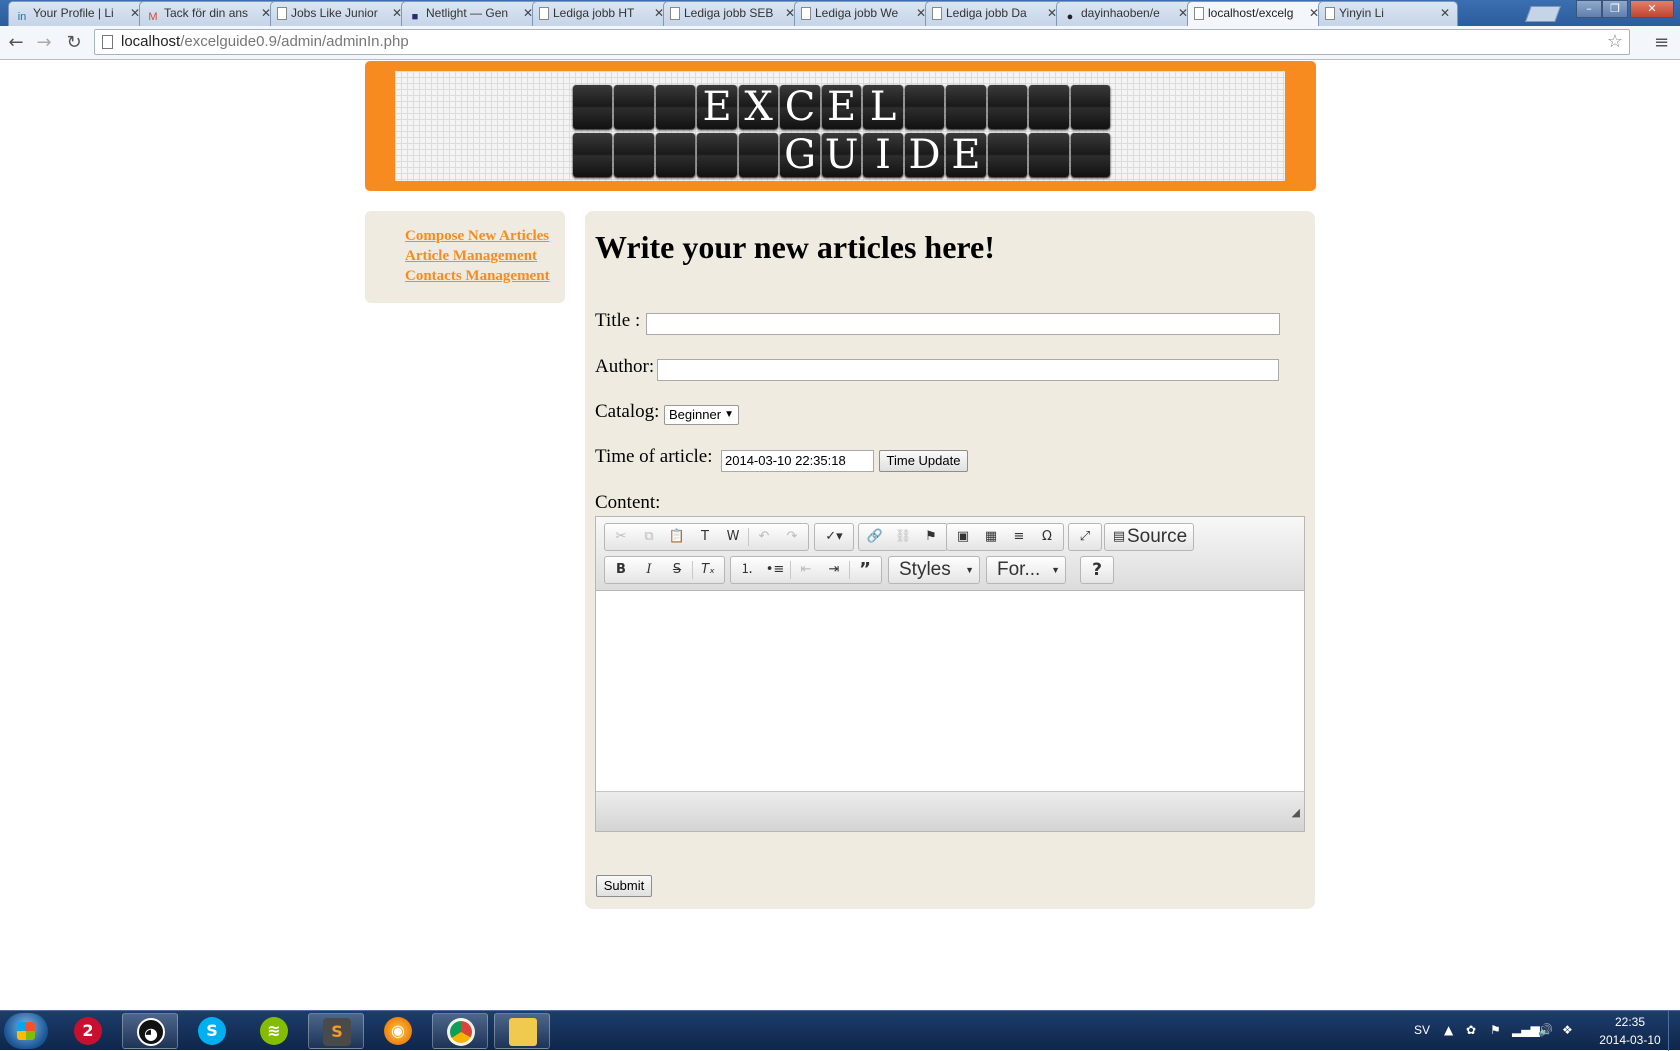  I want to click on minimize-window-button: –, so click(1589, 9).